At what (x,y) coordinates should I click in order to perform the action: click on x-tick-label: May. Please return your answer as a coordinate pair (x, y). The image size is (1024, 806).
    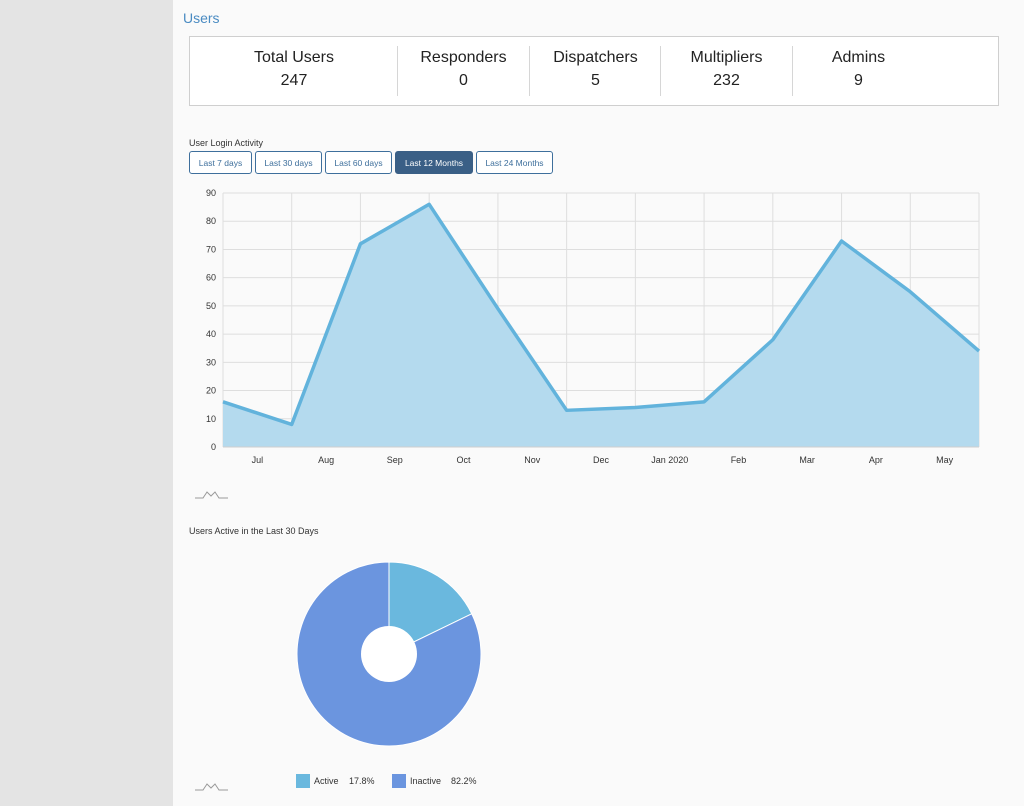
    Looking at the image, I should click on (945, 460).